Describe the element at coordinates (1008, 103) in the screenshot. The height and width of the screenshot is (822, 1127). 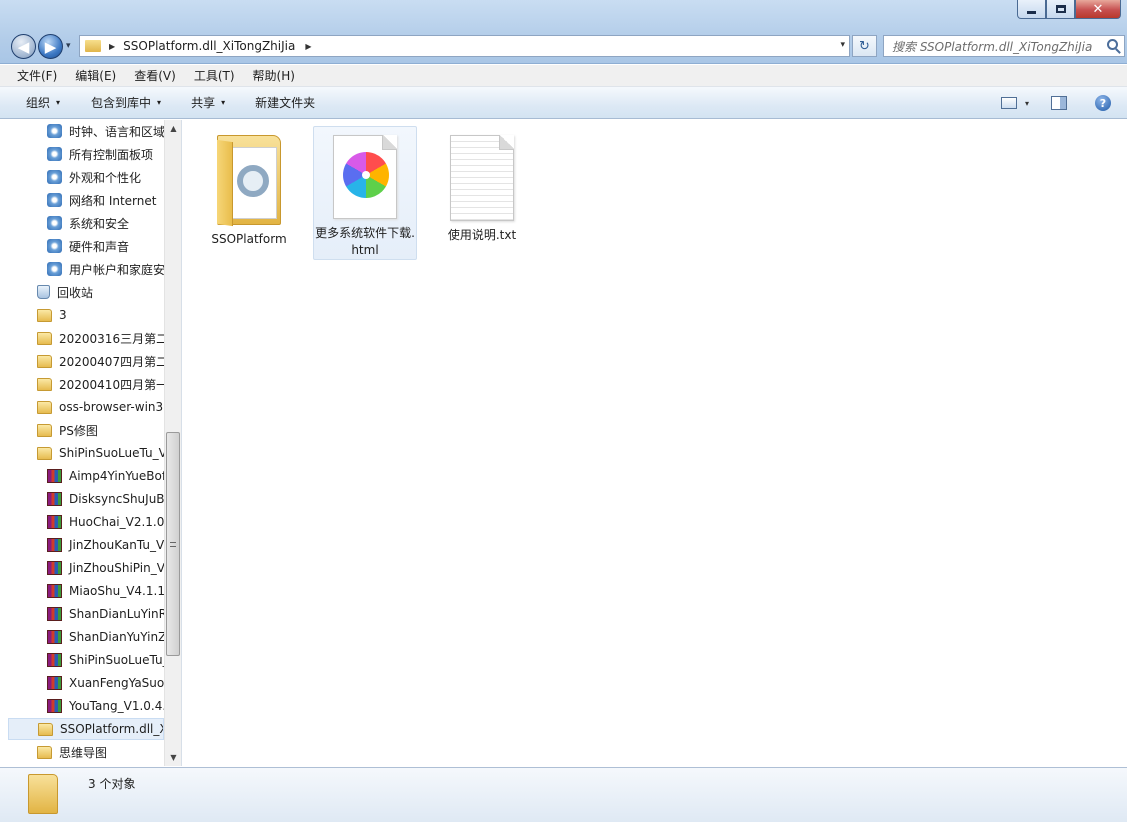
I see `change-view-icon` at that location.